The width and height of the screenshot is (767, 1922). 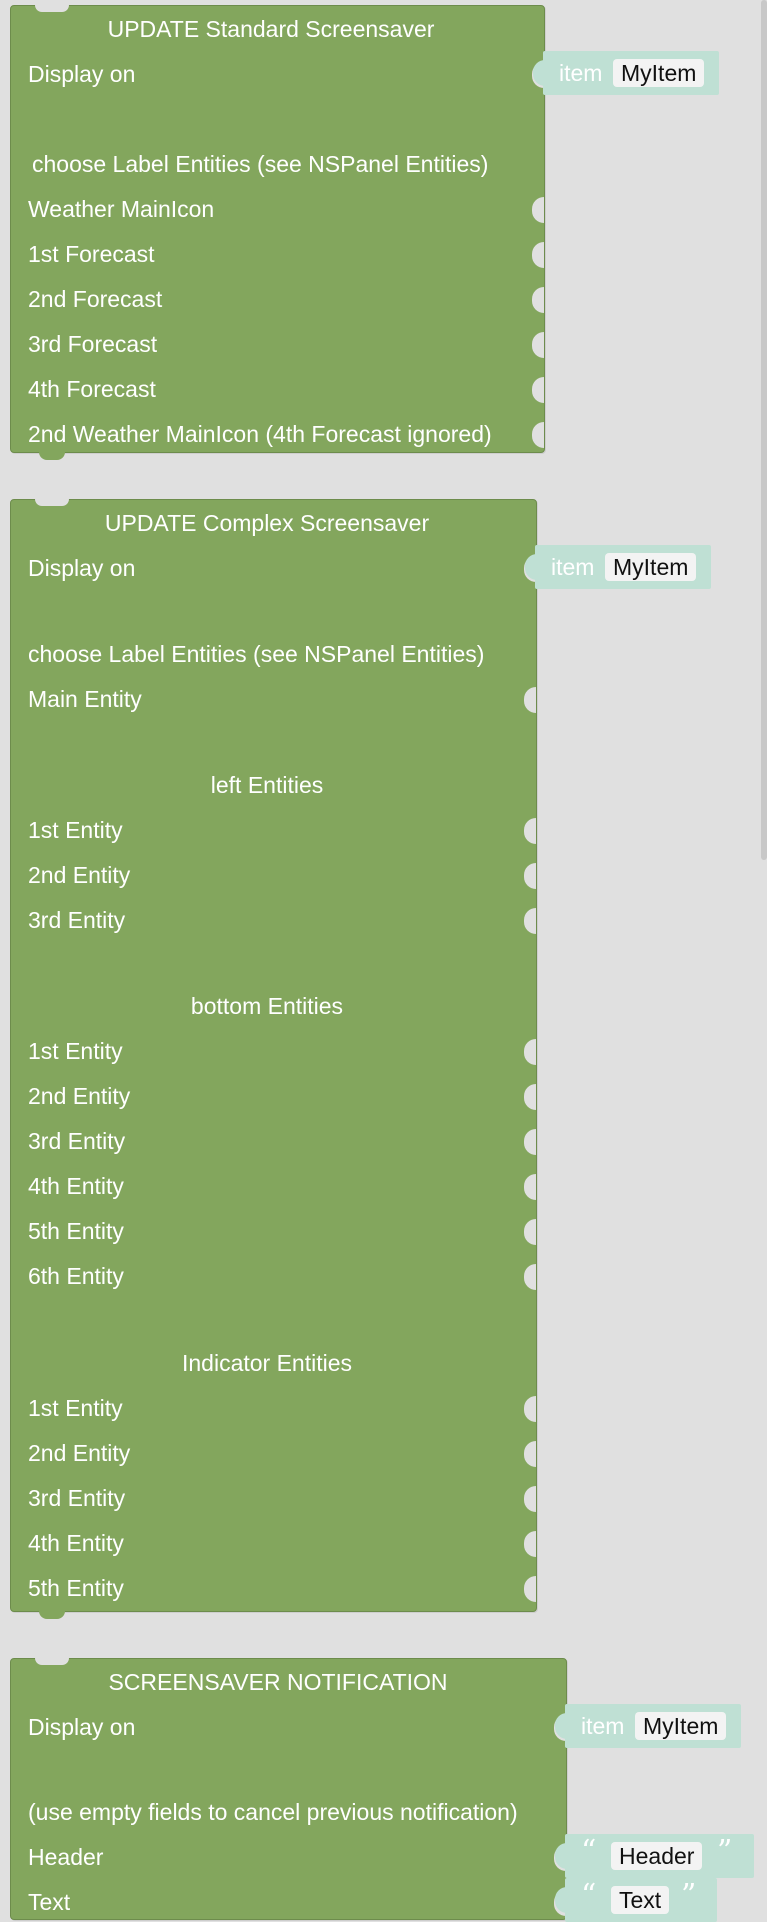 What do you see at coordinates (278, 1682) in the screenshot?
I see `block-title: SCREENSAVER NOTIFICATION` at bounding box center [278, 1682].